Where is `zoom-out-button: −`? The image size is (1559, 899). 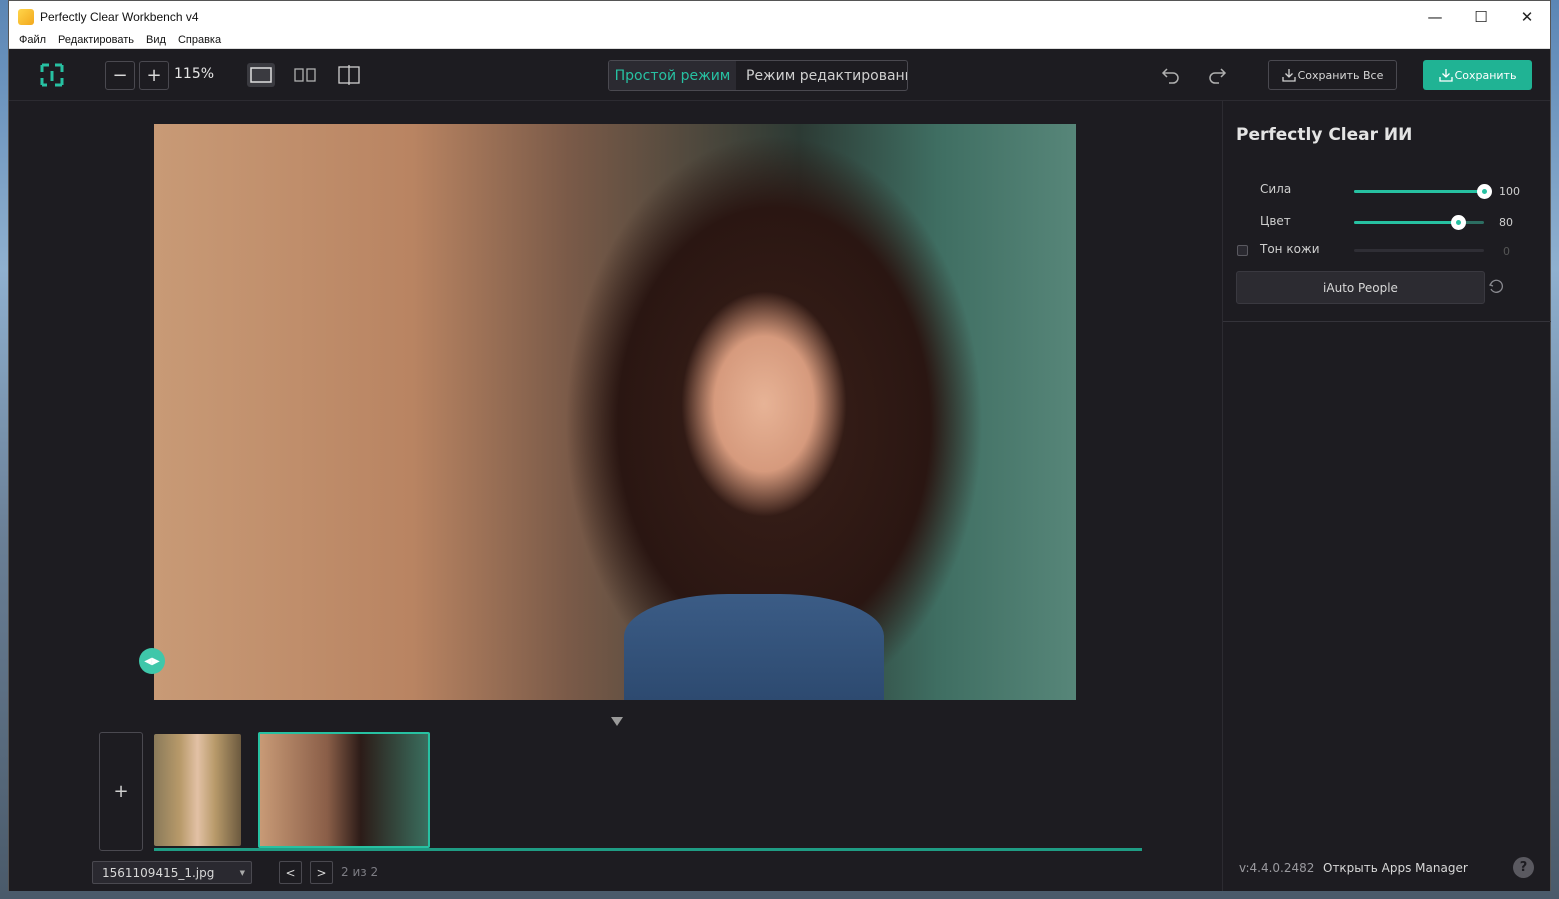
zoom-out-button: − is located at coordinates (120, 75).